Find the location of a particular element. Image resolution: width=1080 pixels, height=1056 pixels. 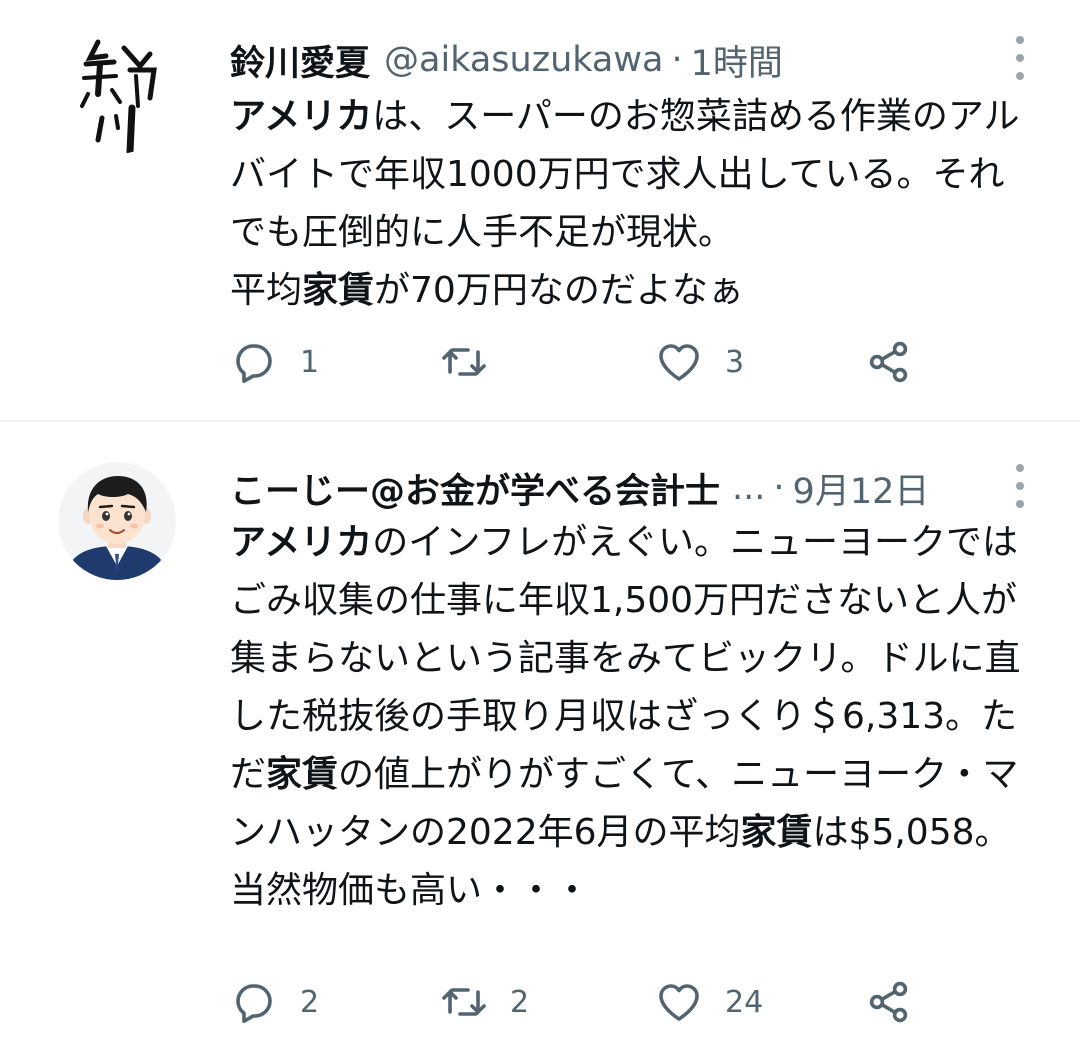

author-name: 鈴川愛夏 is located at coordinates (300, 60).